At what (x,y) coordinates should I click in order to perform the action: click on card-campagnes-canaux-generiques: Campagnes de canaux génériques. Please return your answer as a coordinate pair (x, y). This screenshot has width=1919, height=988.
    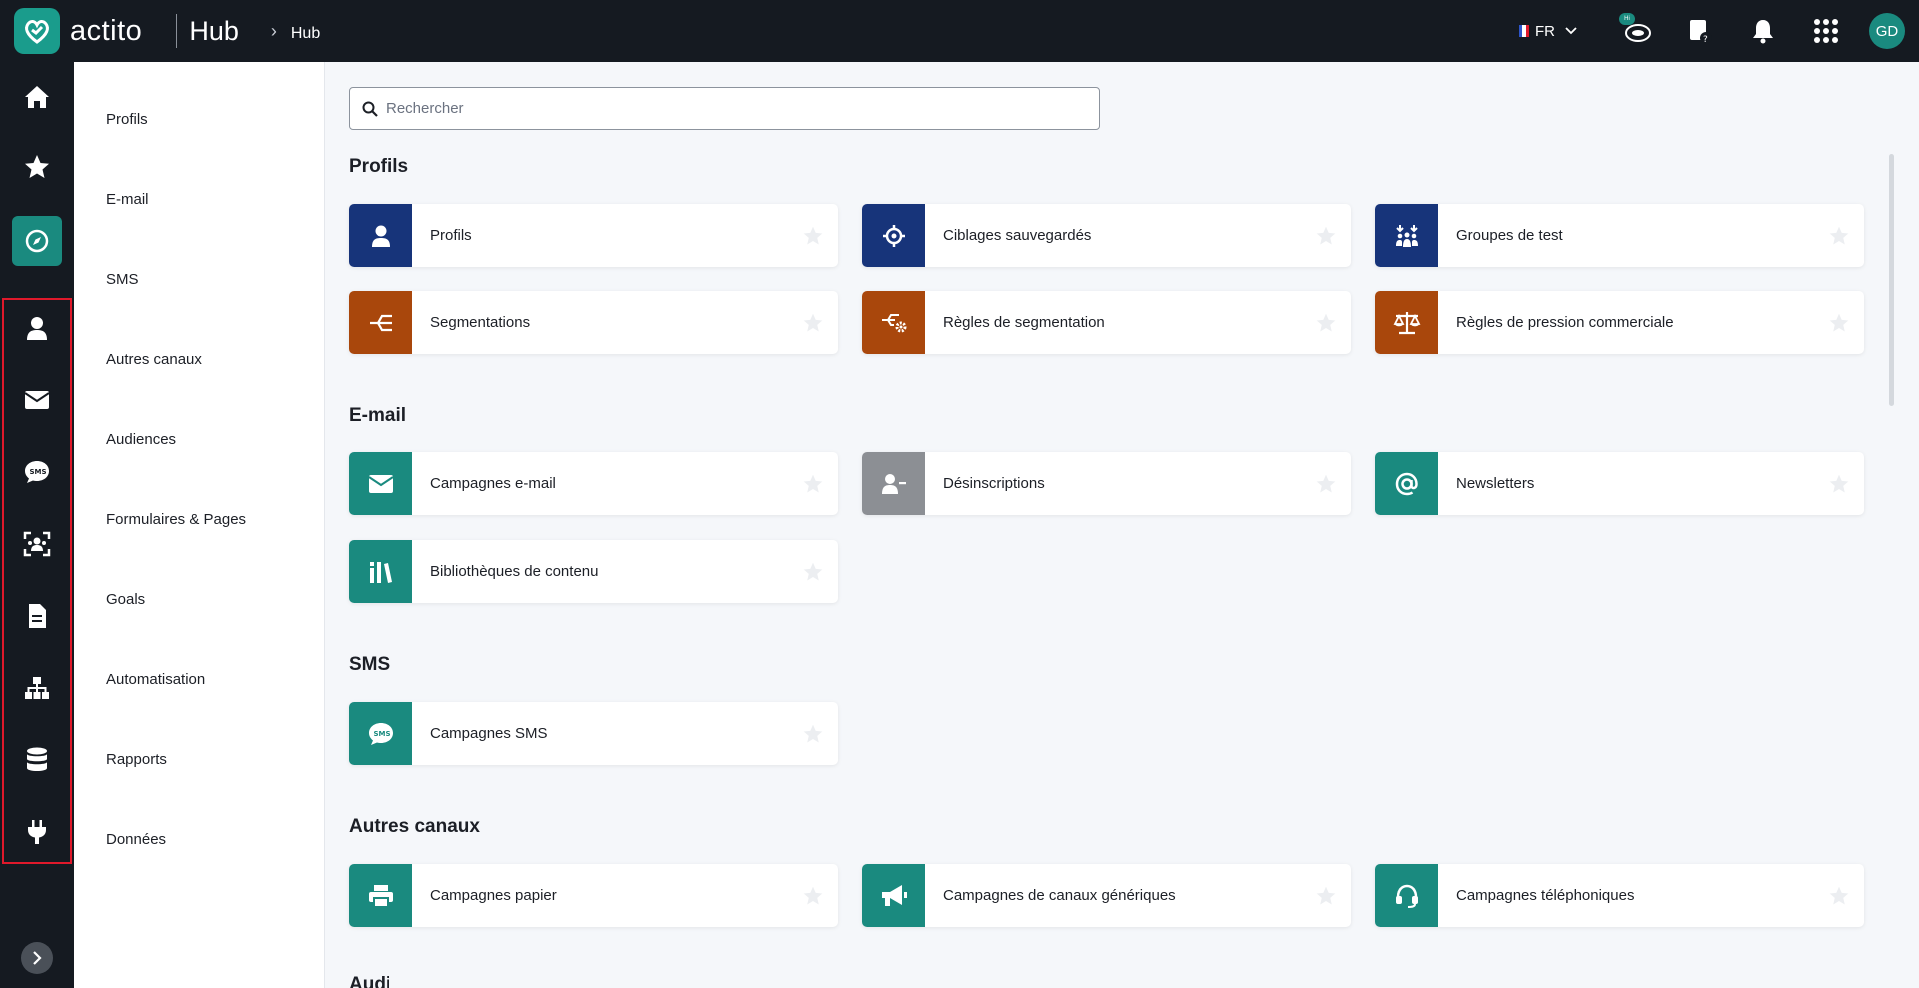
    Looking at the image, I should click on (1106, 895).